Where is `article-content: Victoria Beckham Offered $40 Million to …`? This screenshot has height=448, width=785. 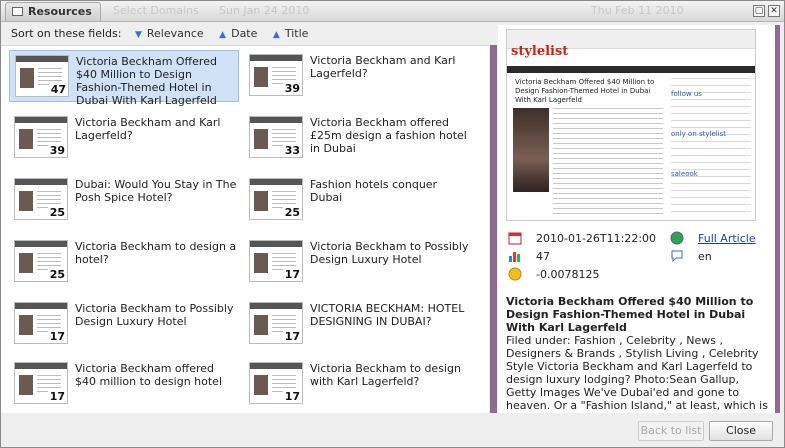 article-content: Victoria Beckham Offered $40 Million to … is located at coordinates (637, 355).